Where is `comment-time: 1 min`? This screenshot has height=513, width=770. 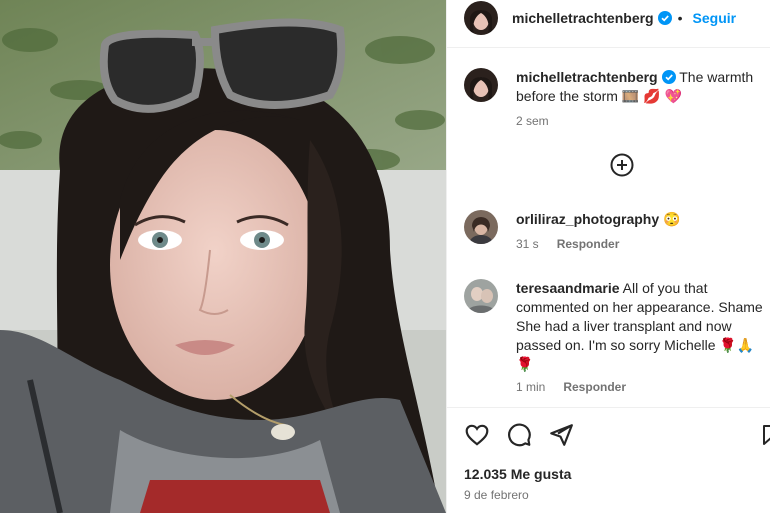 comment-time: 1 min is located at coordinates (531, 387).